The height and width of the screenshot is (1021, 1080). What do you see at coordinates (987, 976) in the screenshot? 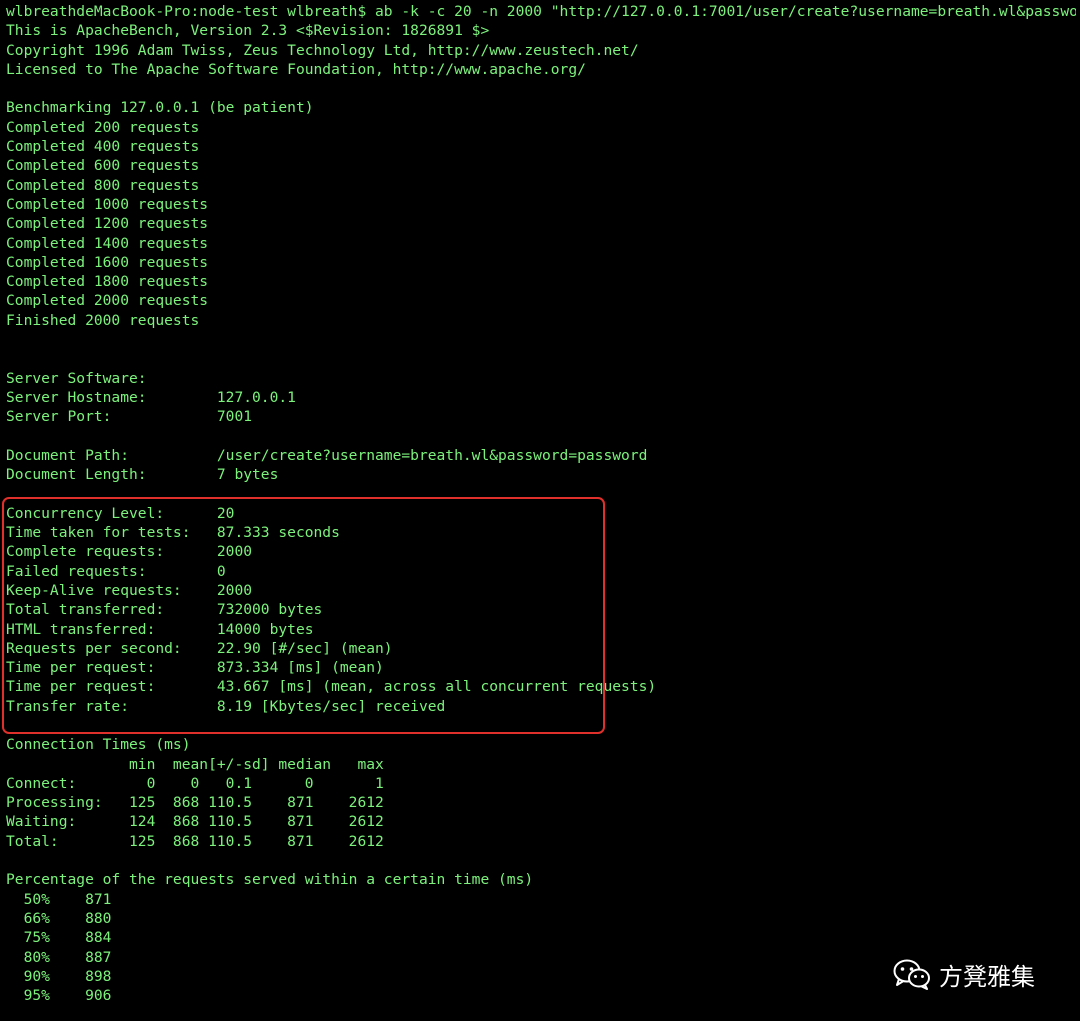
I see `watermark-text: 方凳雅集` at bounding box center [987, 976].